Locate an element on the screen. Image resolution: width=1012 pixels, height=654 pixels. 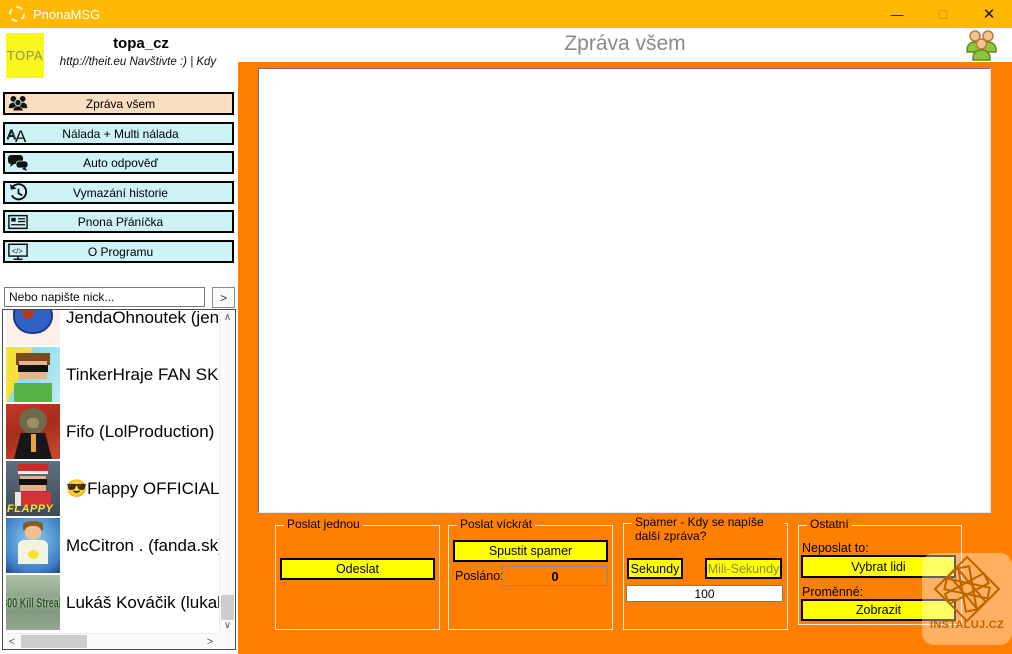
menu-item-label: Nálada + Multi nálada is located at coordinates (120, 133).